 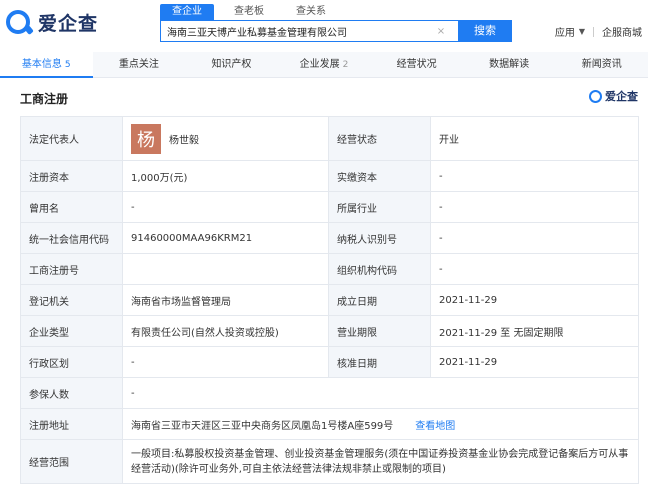 What do you see at coordinates (225, 300) in the screenshot?
I see `authority-value: 海南省市场监督管理局` at bounding box center [225, 300].